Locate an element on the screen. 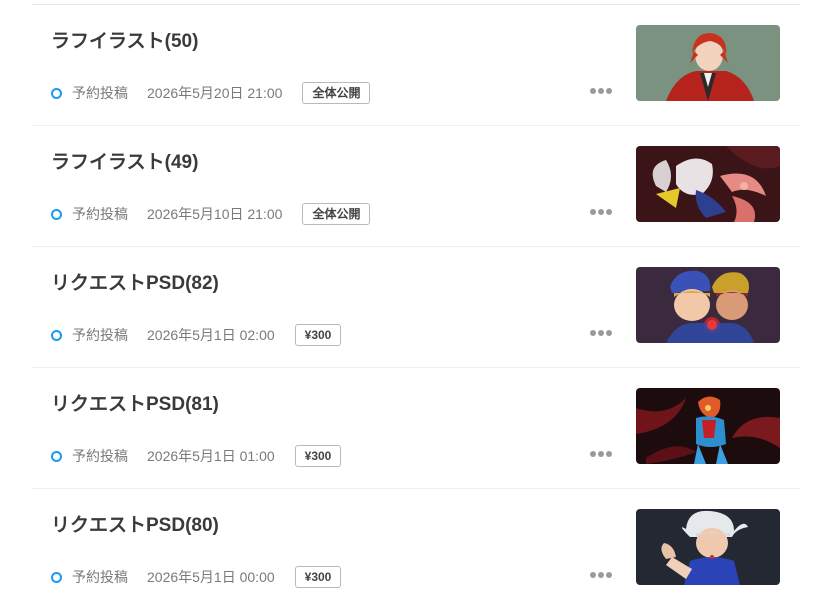 Image resolution: width=839 pixels, height=610 pixels. post-datetime: 2026年5月1日 00:00 is located at coordinates (211, 577).